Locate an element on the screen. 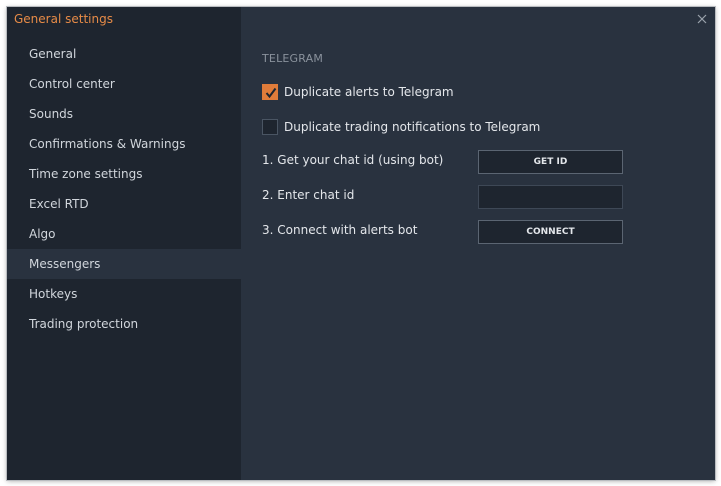 Image resolution: width=721 pixels, height=486 pixels. get-id-button: GET ID is located at coordinates (550, 162).